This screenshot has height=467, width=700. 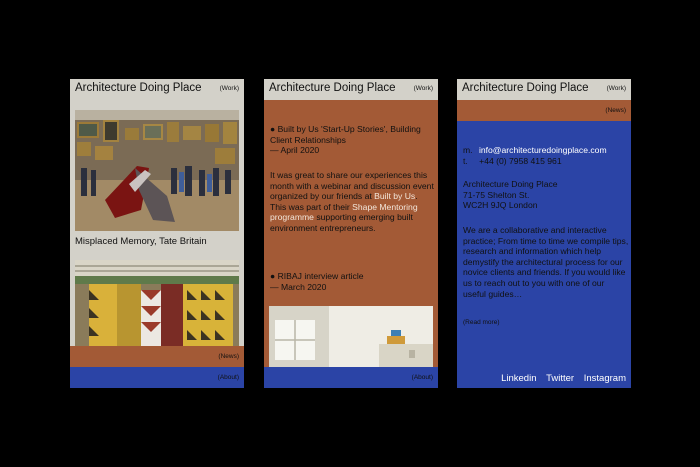 What do you see at coordinates (520, 161) in the screenshot?
I see `phone-link: +44 (0) 7958 415 961` at bounding box center [520, 161].